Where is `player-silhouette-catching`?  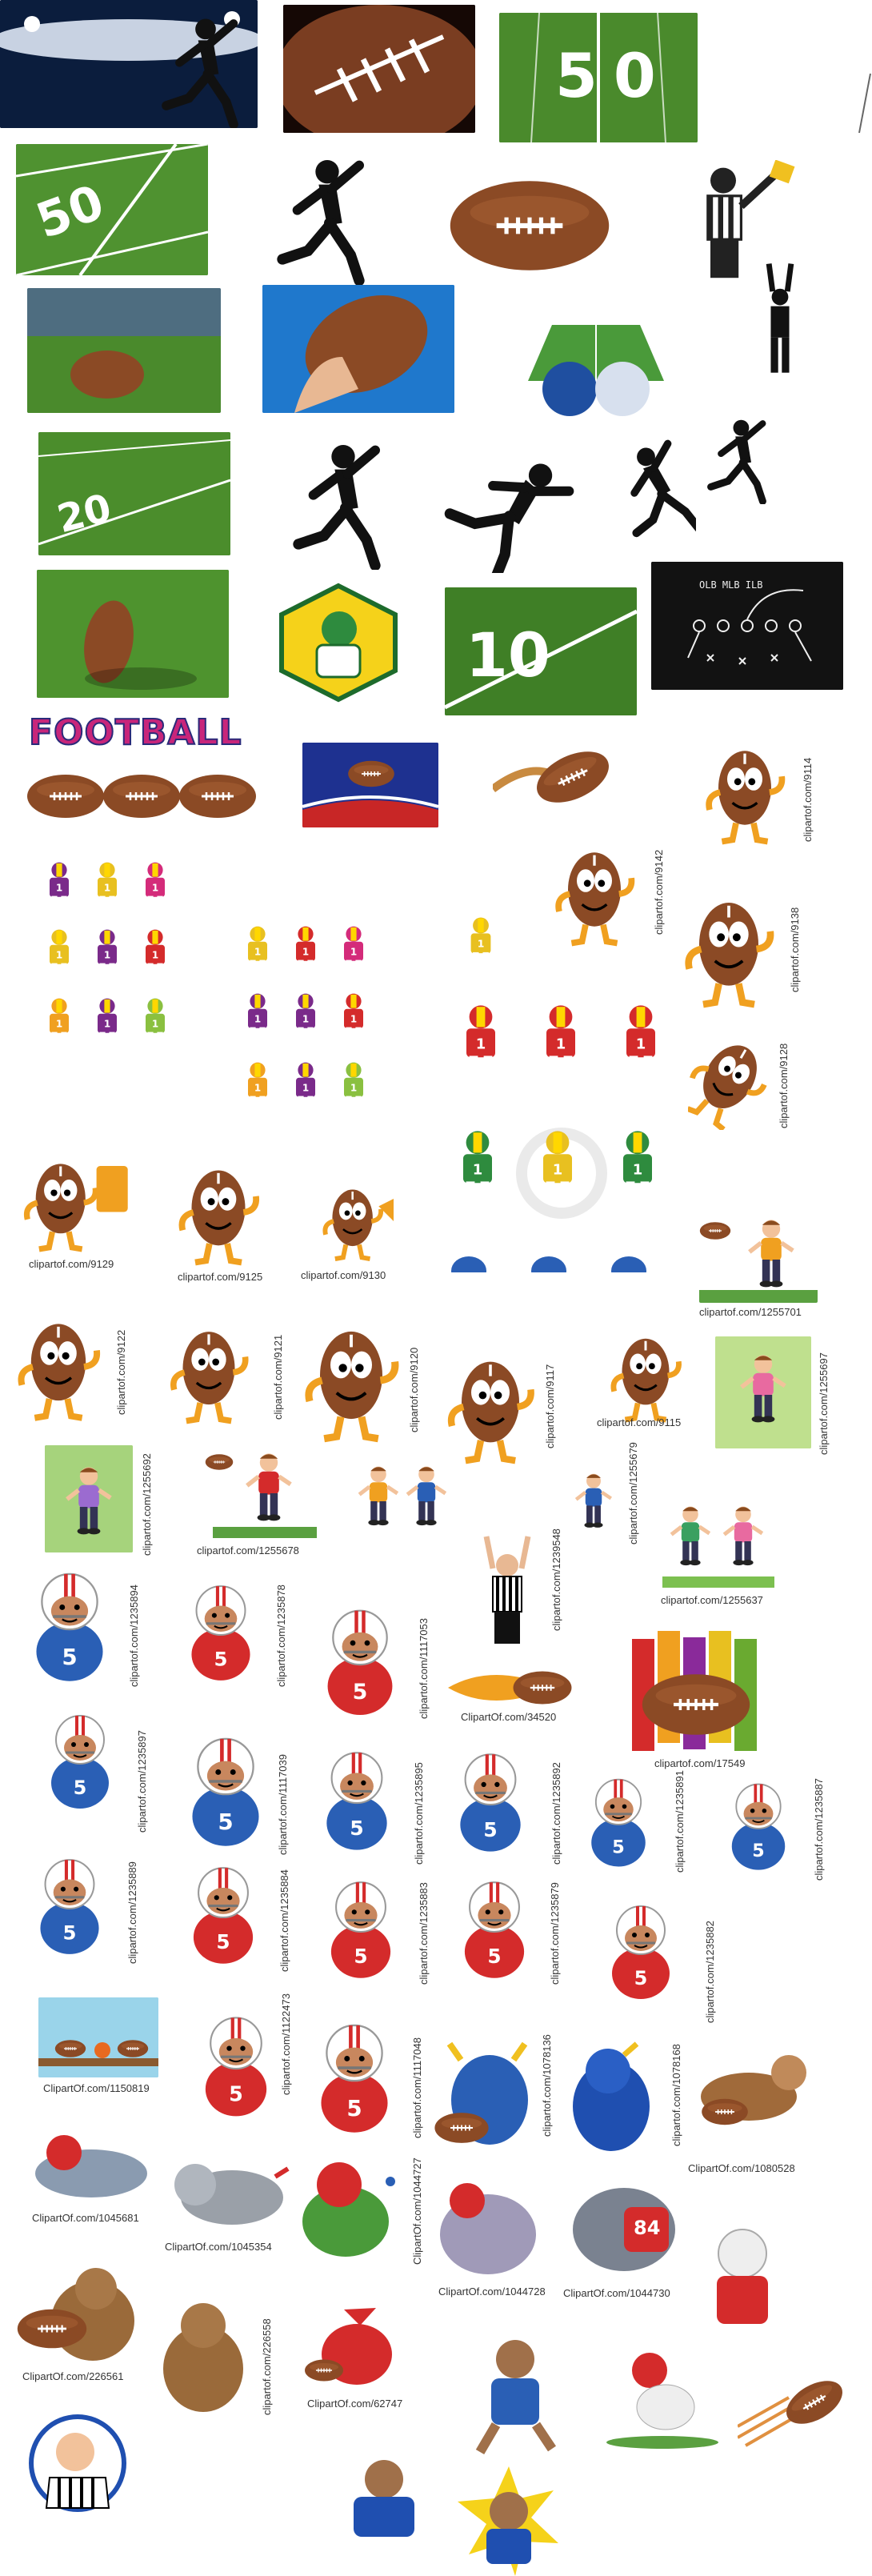 player-silhouette-catching is located at coordinates (737, 461).